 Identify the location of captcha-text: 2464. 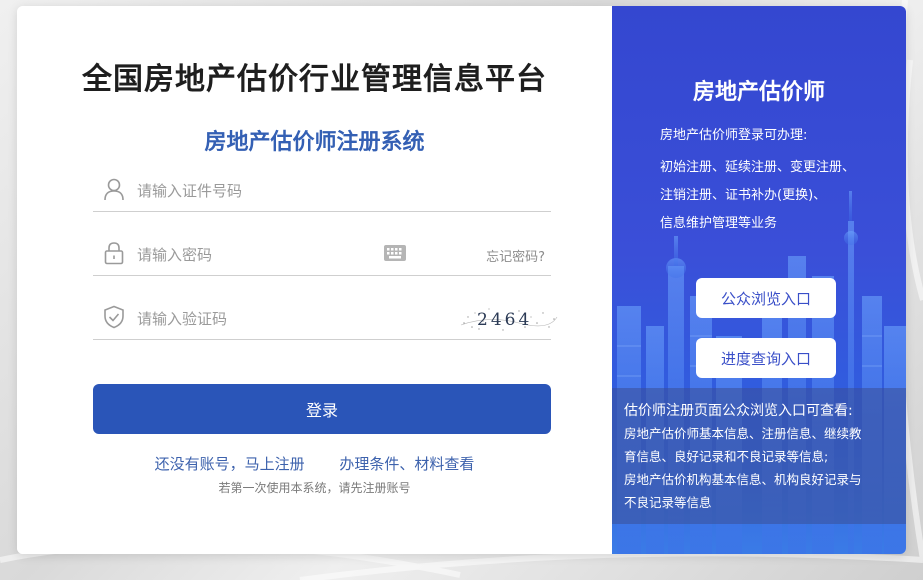
(504, 320).